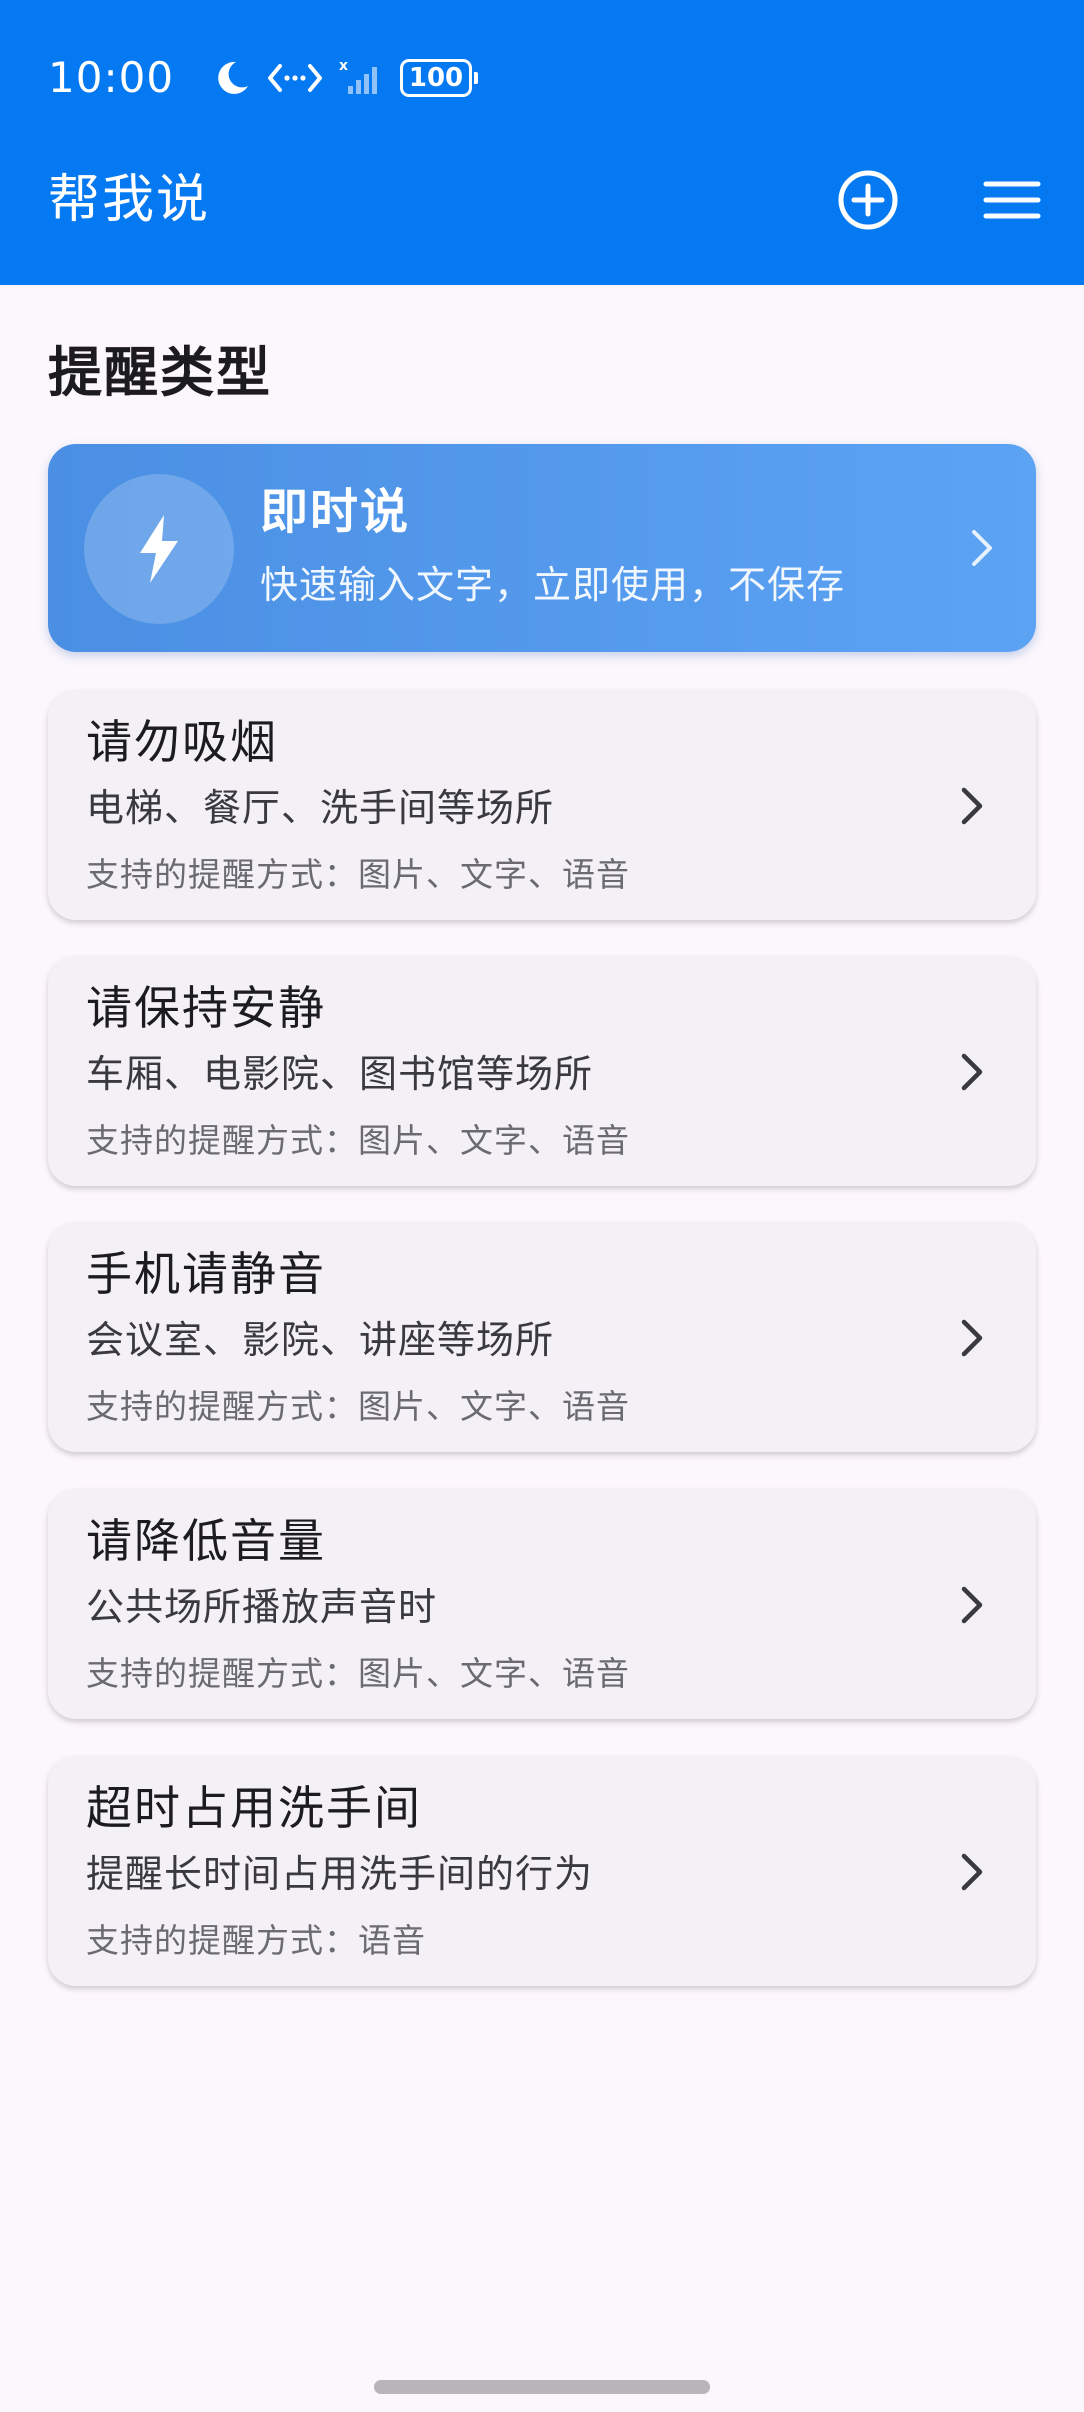 This screenshot has height=2412, width=1084. I want to click on lightning-icon, so click(159, 549).